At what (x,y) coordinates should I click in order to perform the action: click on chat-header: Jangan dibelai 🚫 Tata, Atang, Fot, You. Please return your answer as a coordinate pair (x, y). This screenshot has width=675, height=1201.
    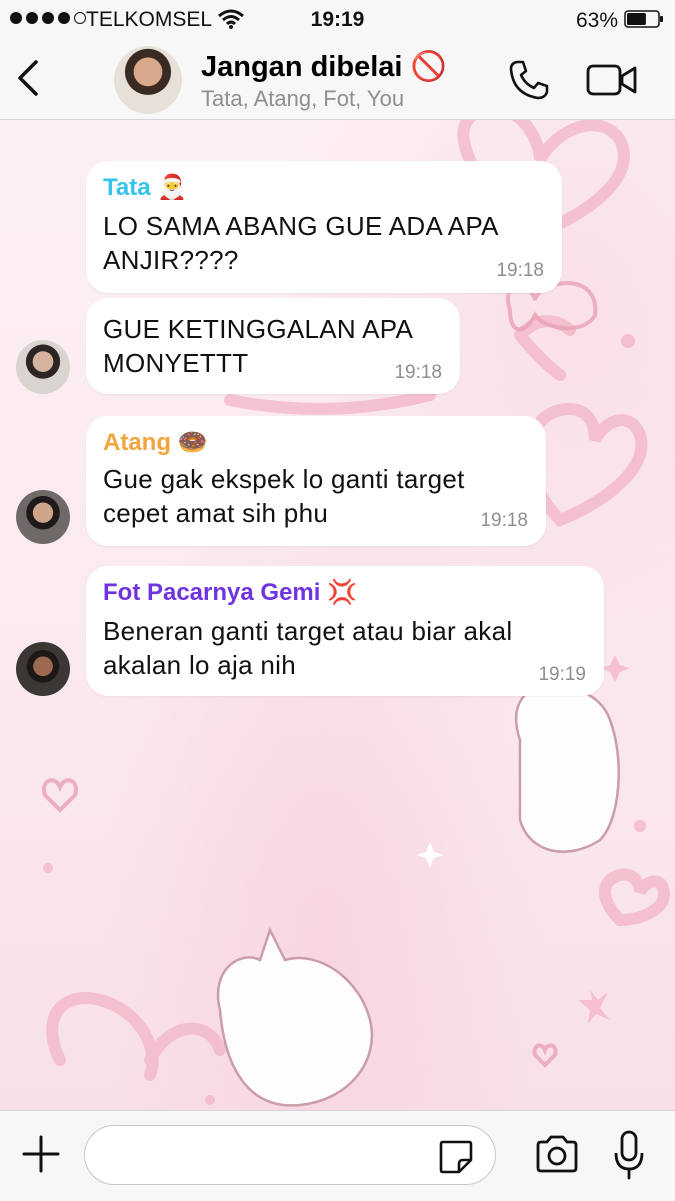
    Looking at the image, I should click on (337, 80).